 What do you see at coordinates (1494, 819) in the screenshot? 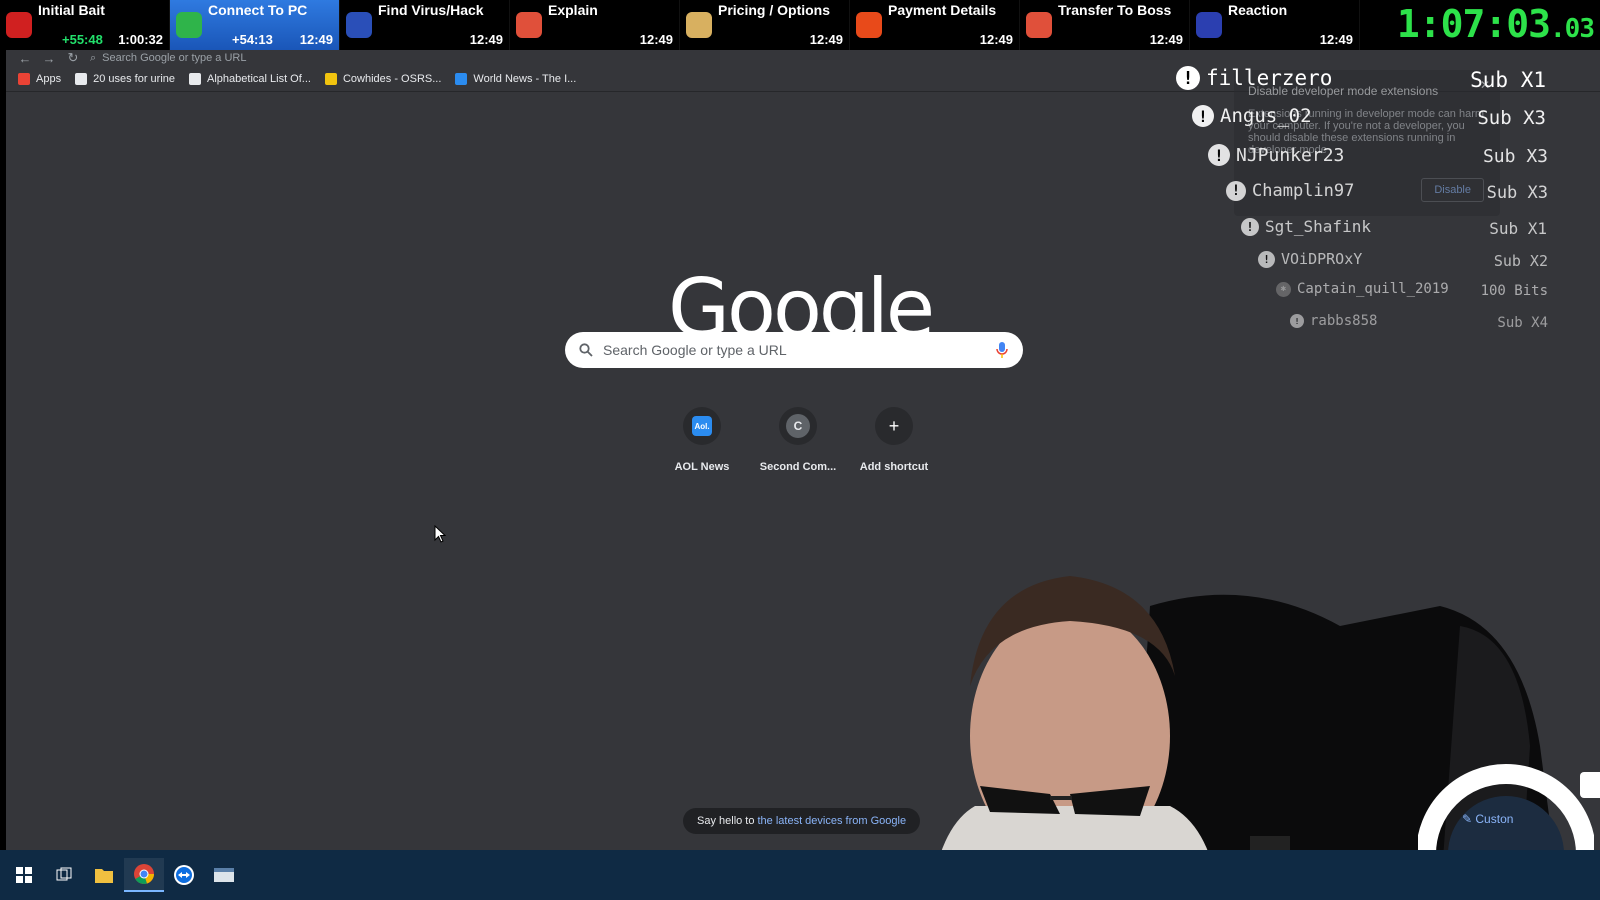
I see `customize-label: Custon` at bounding box center [1494, 819].